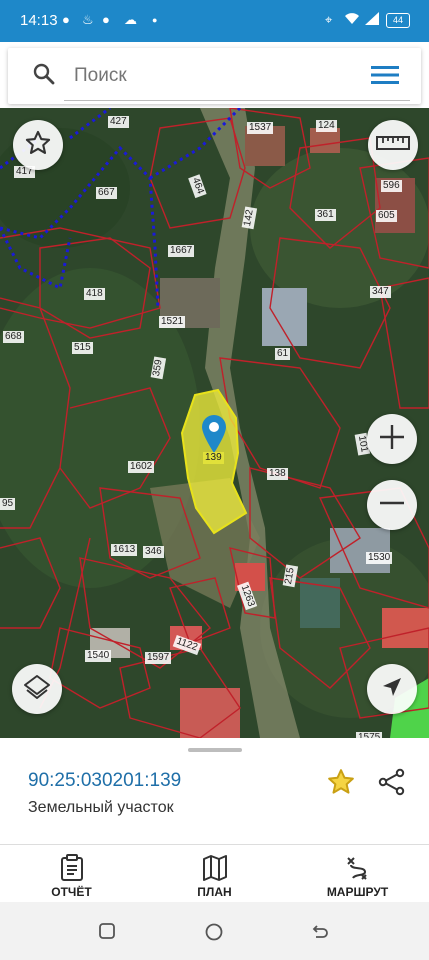 The height and width of the screenshot is (960, 429). Describe the element at coordinates (13, 337) in the screenshot. I see `parcel-label: 668` at that location.